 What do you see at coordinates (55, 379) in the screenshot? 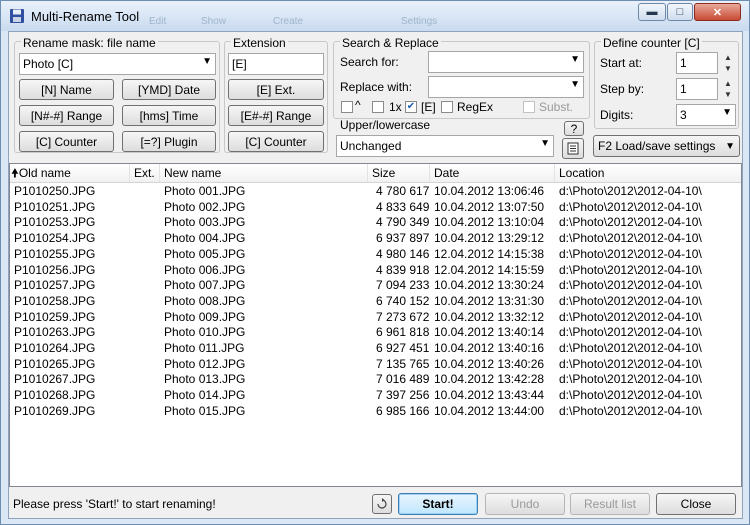
I see `cell-old: P1010267.JPG` at bounding box center [55, 379].